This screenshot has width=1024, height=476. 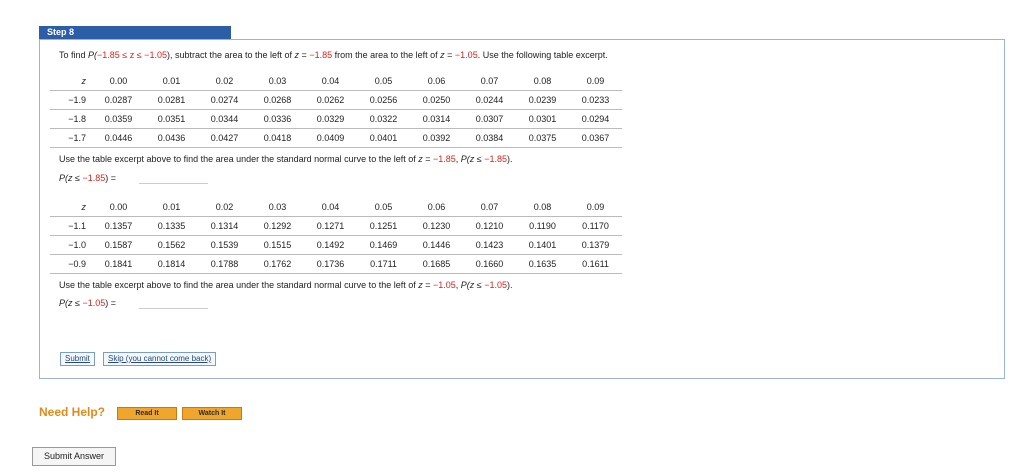 What do you see at coordinates (383, 264) in the screenshot?
I see `table-cell: 0.1711` at bounding box center [383, 264].